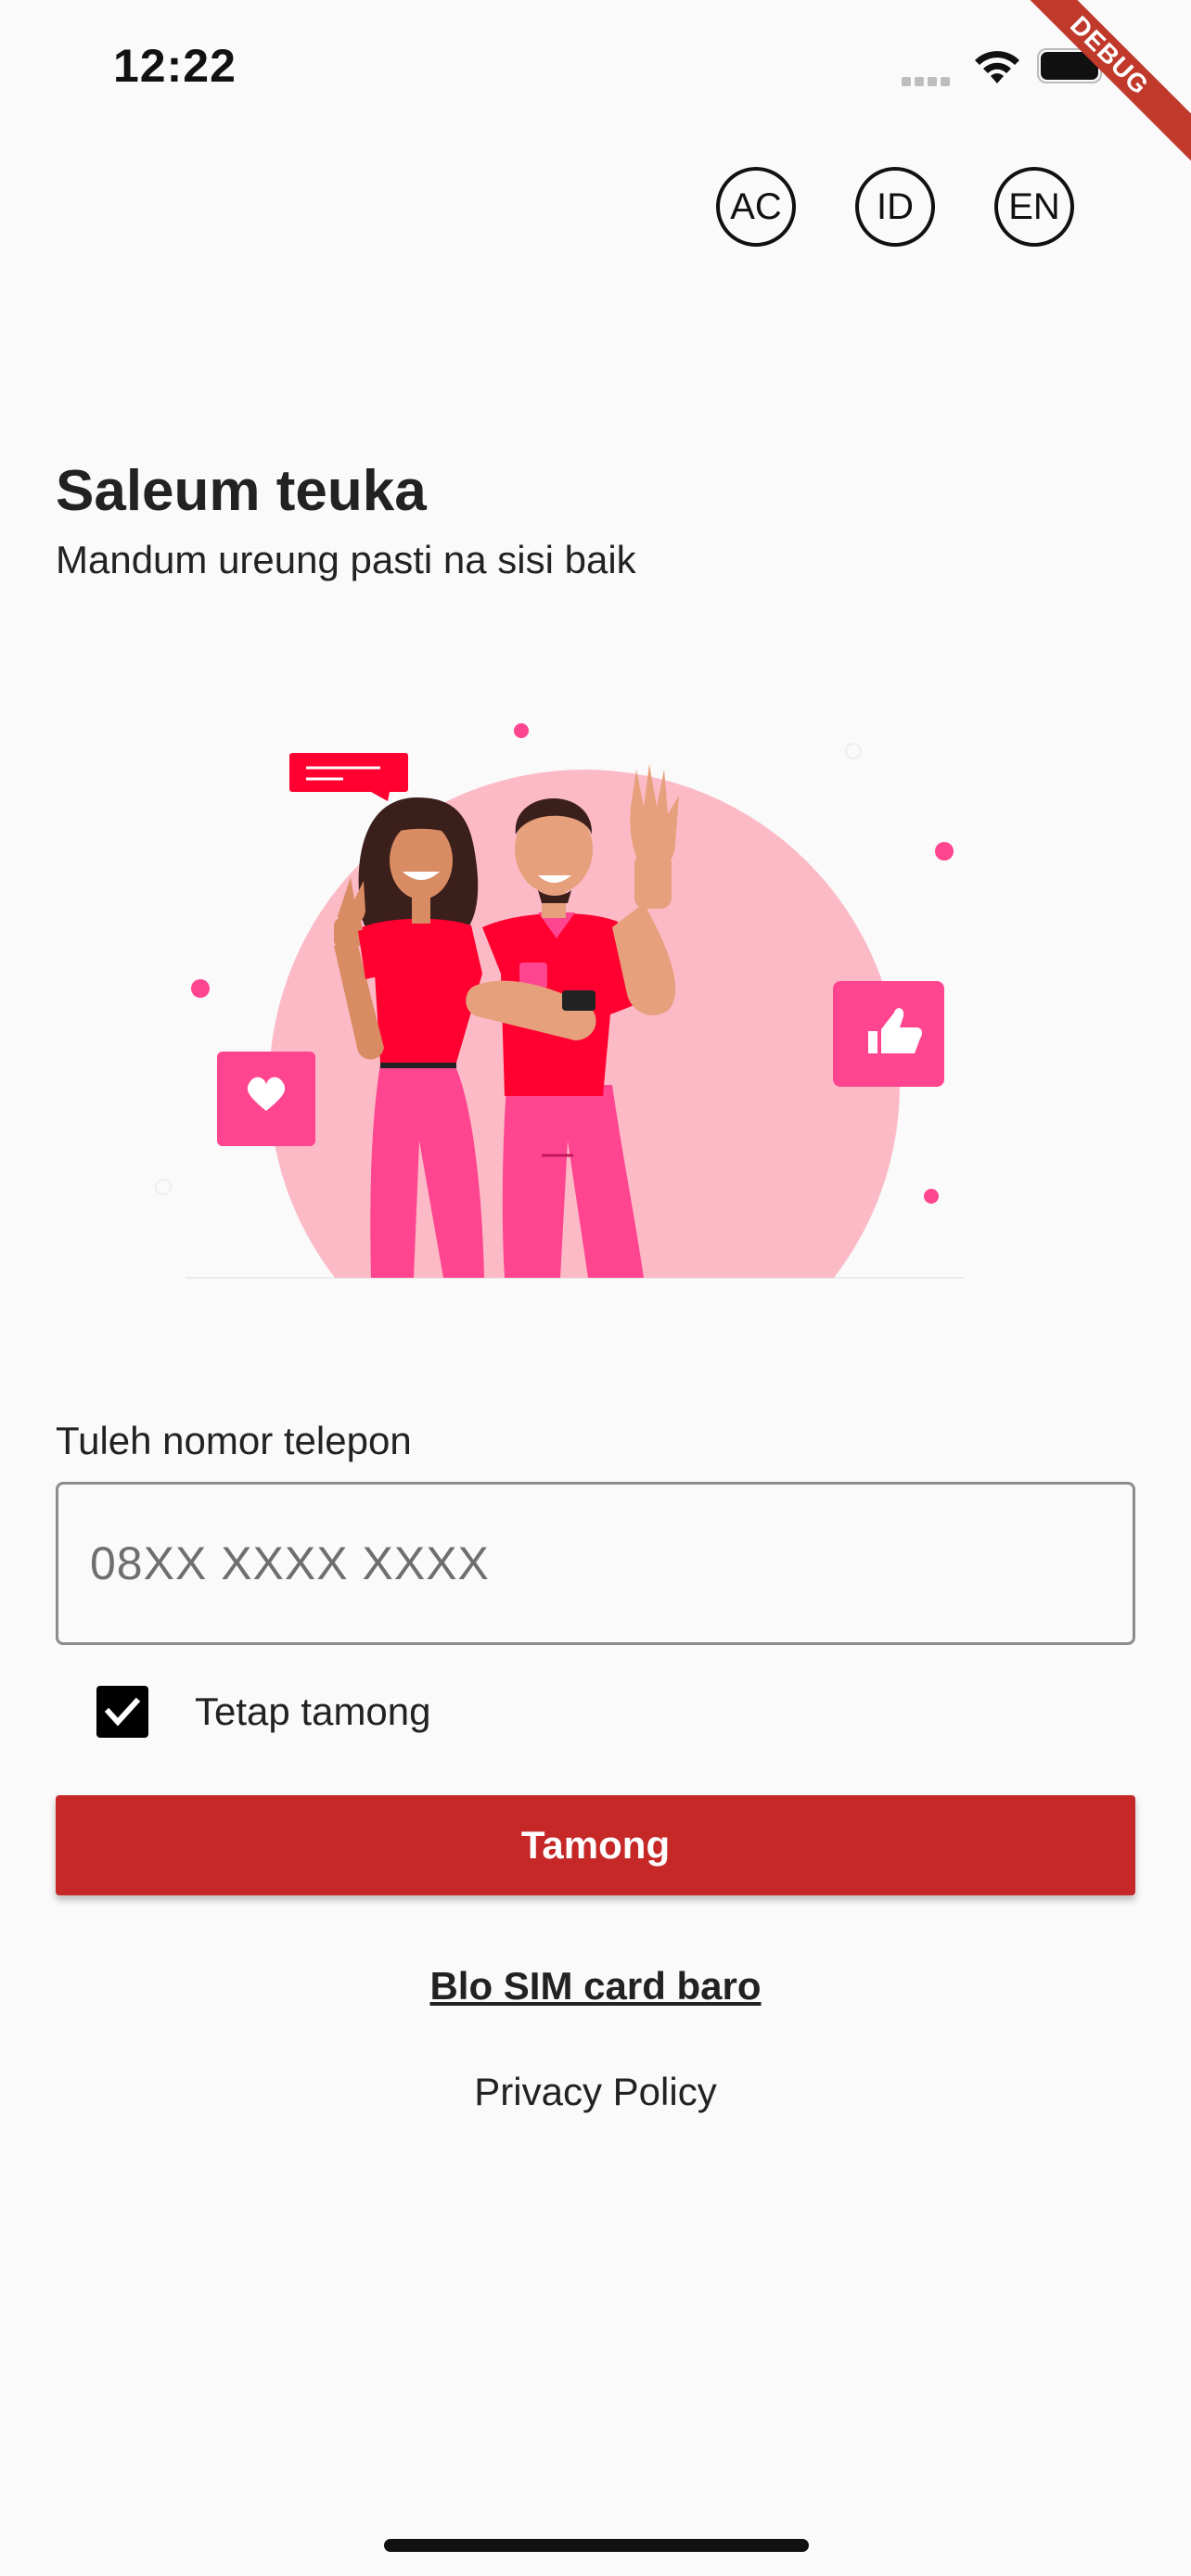 This screenshot has height=2576, width=1191. I want to click on login-button: Tamong, so click(595, 1845).